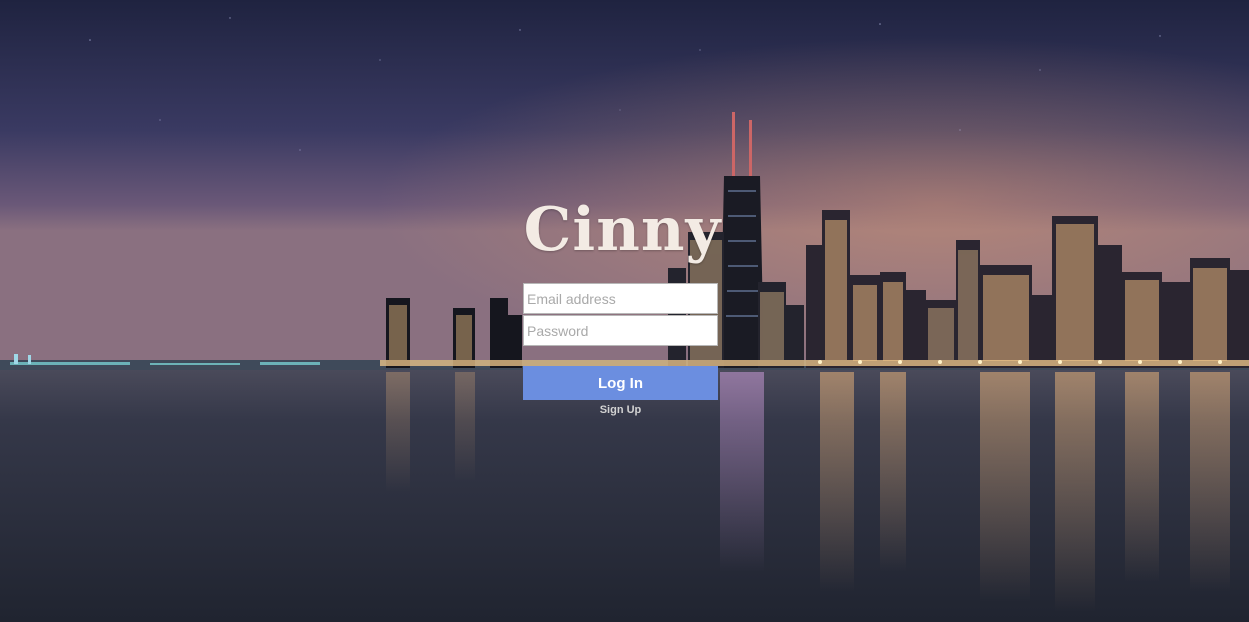 Image resolution: width=1249 pixels, height=622 pixels. I want to click on password-input, so click(620, 330).